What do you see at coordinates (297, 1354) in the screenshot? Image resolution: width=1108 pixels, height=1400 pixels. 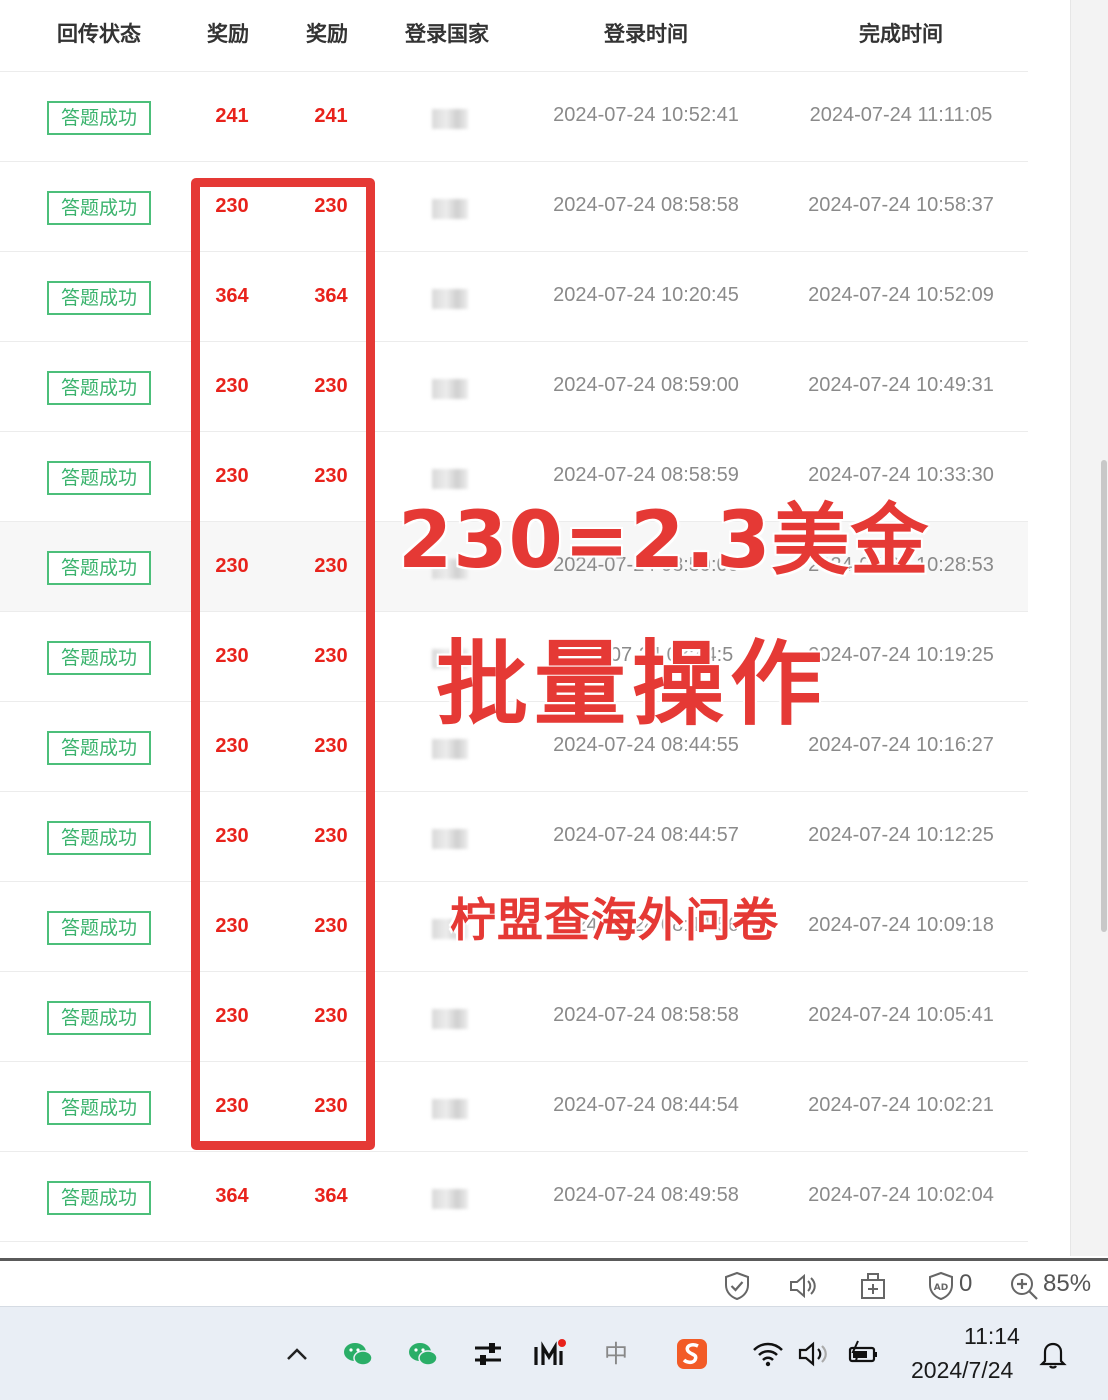 I see `chevron-up-icon` at bounding box center [297, 1354].